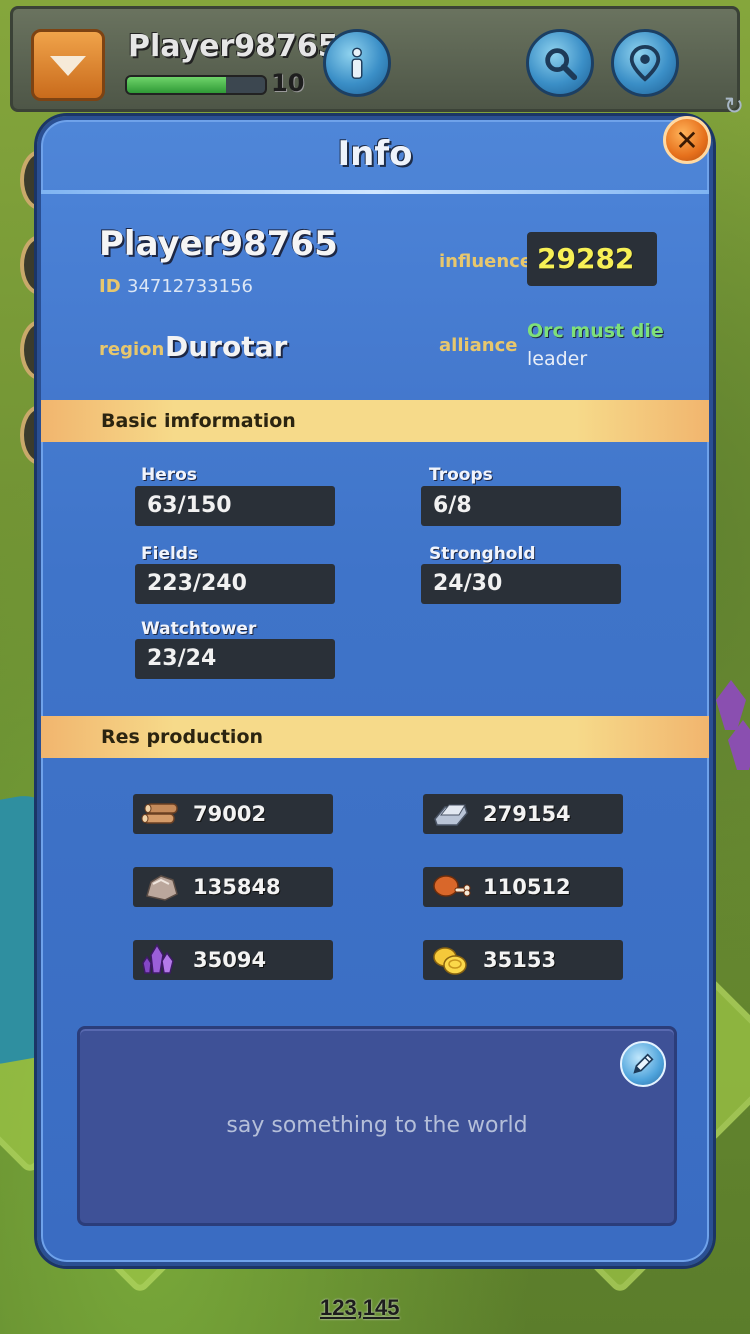 This screenshot has width=750, height=1334. I want to click on region-value: Durotar, so click(226, 346).